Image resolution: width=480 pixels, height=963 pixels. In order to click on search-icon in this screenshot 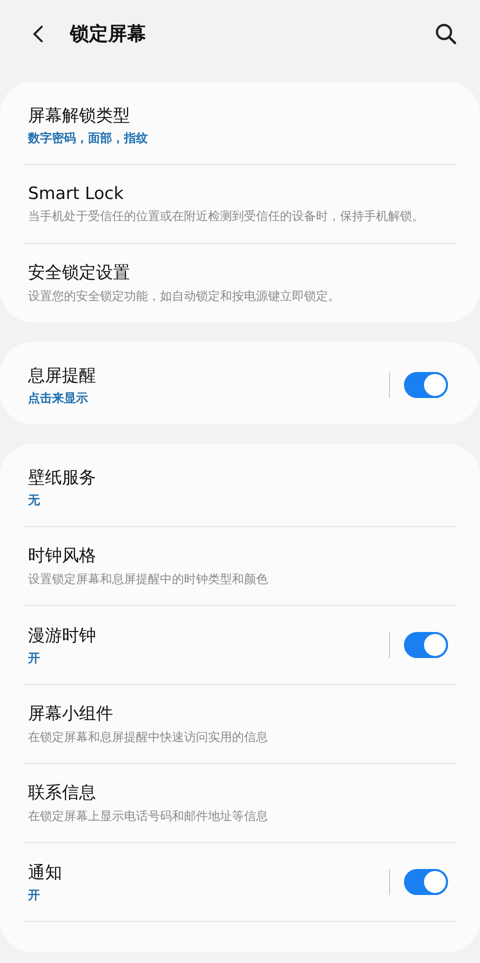, I will do `click(446, 34)`.